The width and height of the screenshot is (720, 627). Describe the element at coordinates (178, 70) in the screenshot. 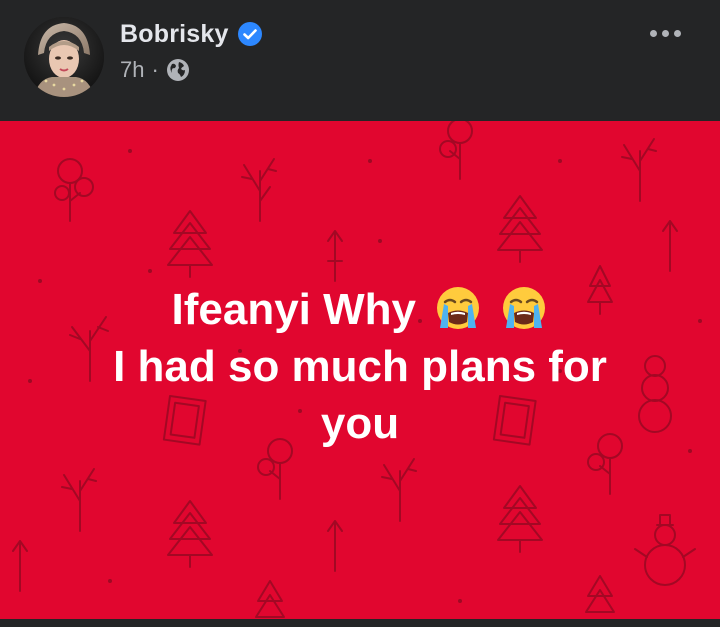

I see `globe-icon` at that location.